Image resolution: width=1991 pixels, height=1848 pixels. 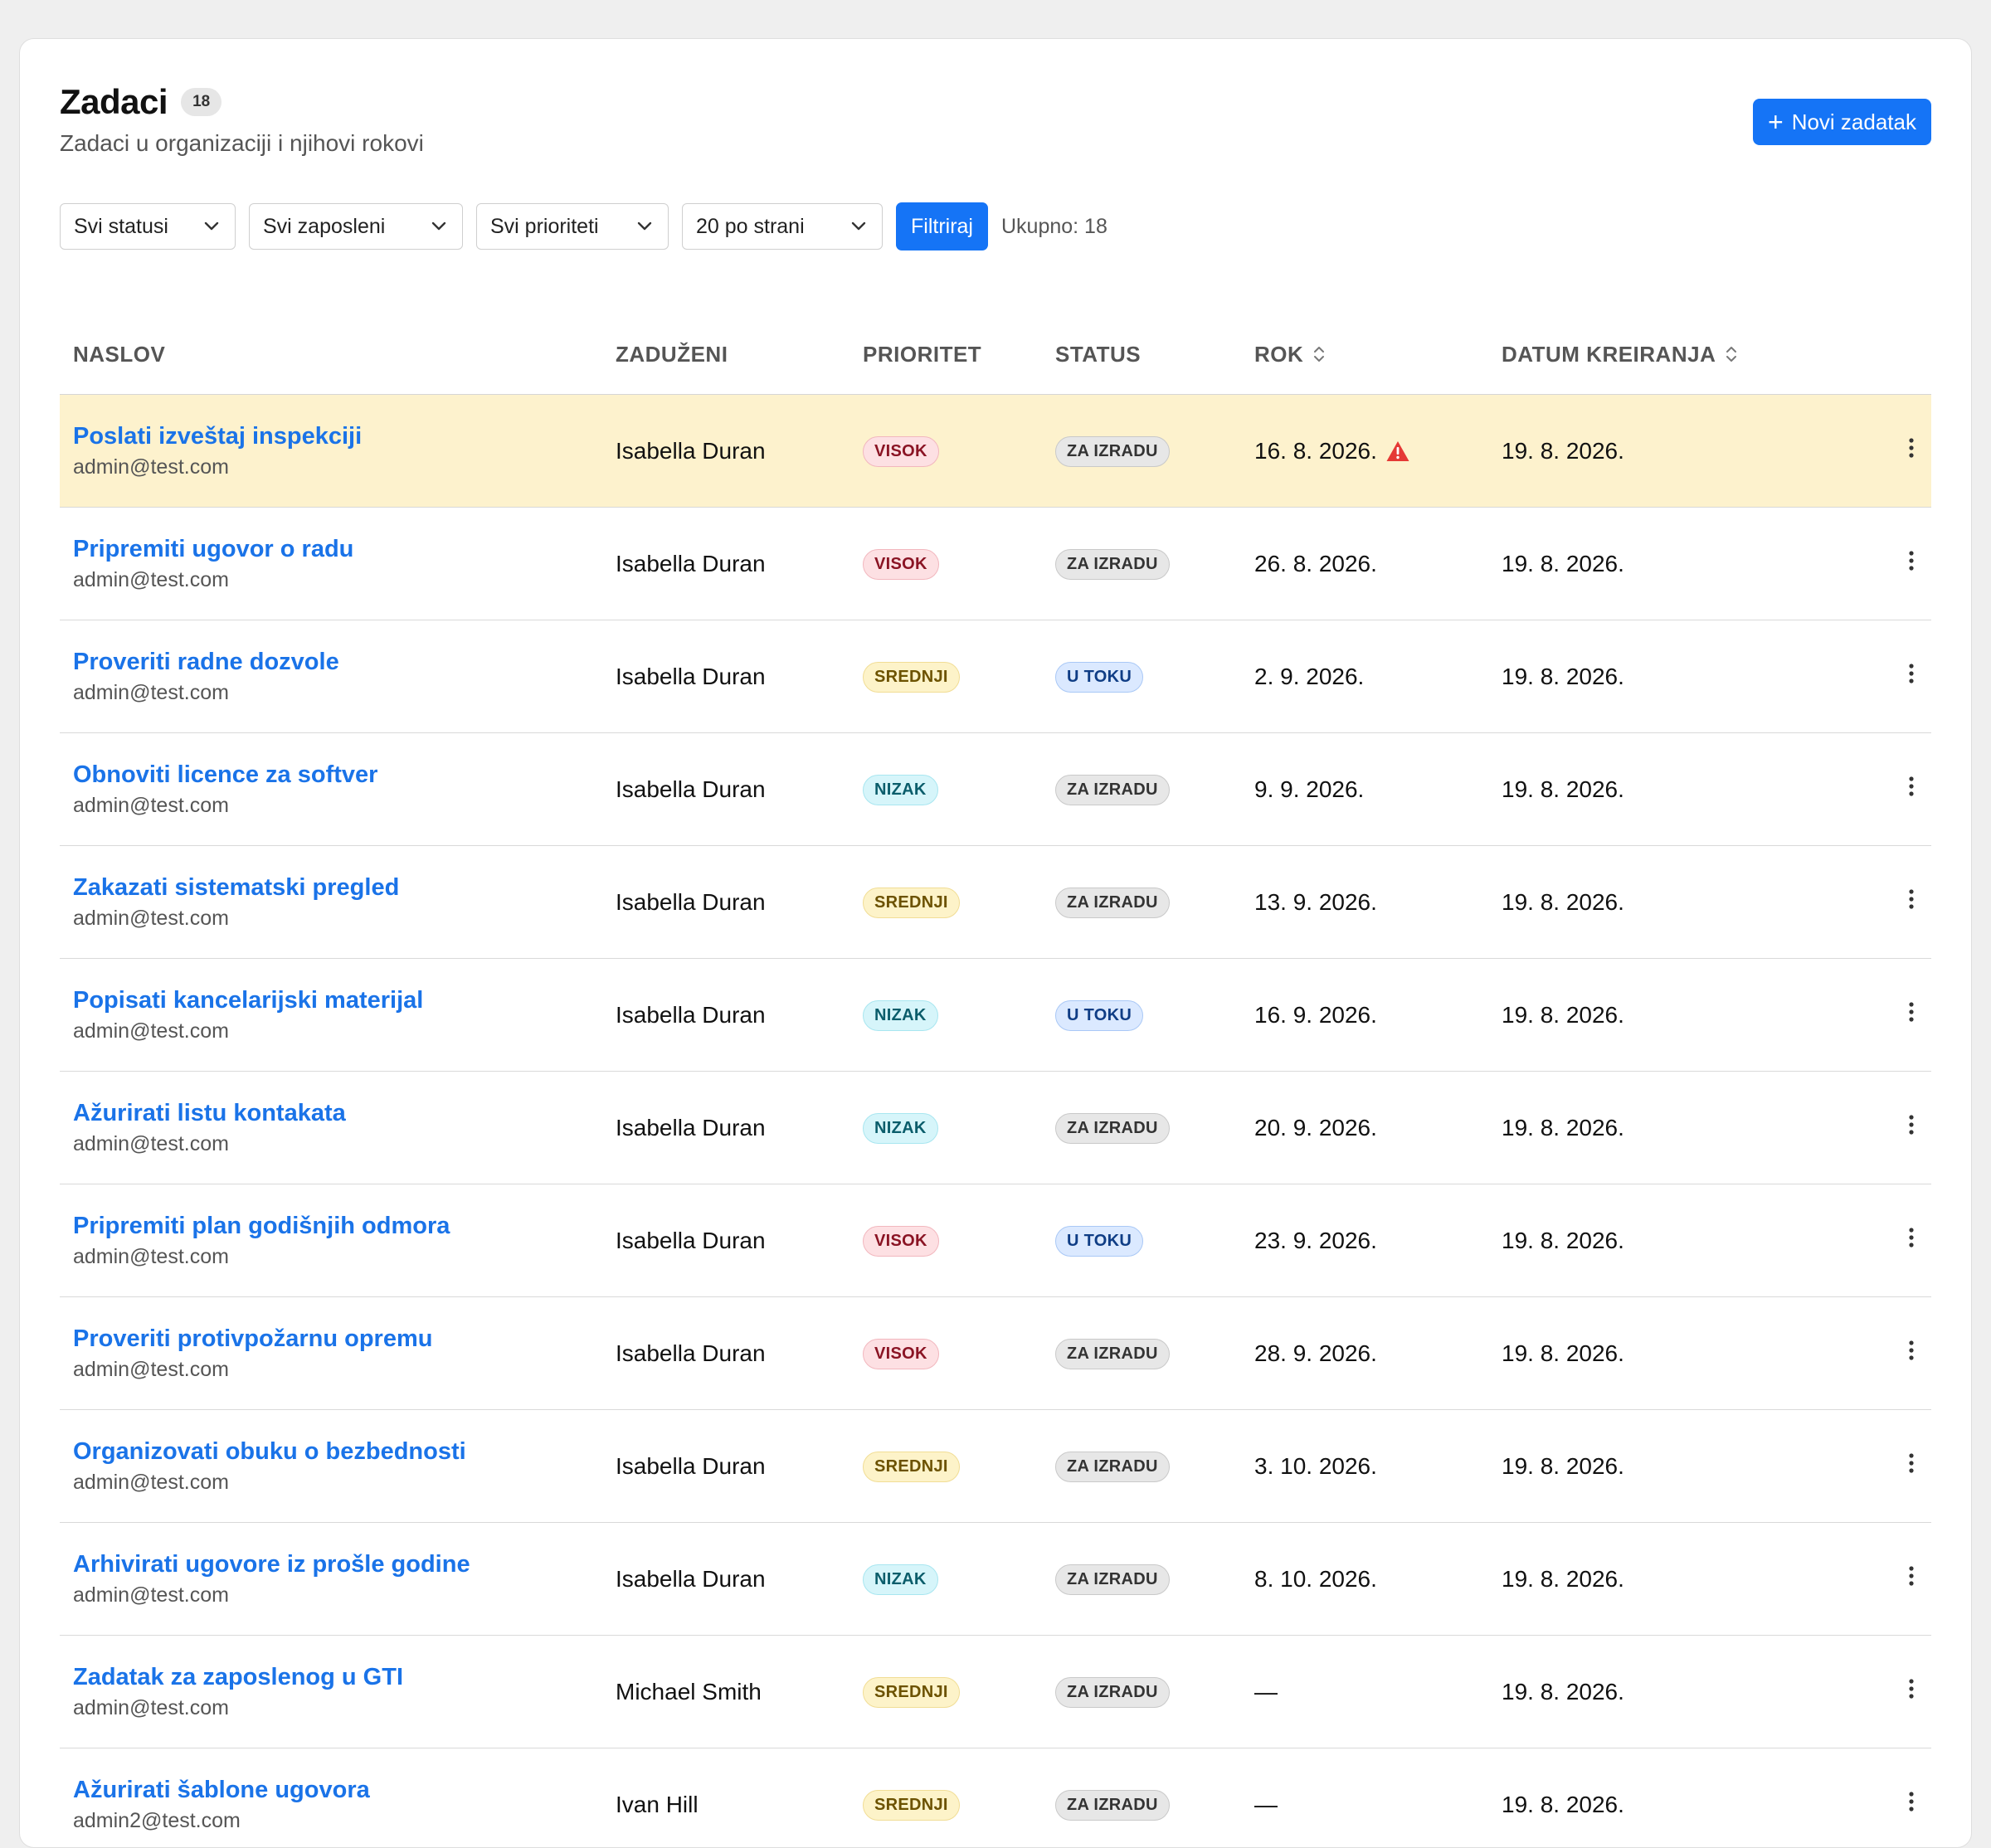 I want to click on task-creator-email: admin2@test.com, so click(x=344, y=1821).